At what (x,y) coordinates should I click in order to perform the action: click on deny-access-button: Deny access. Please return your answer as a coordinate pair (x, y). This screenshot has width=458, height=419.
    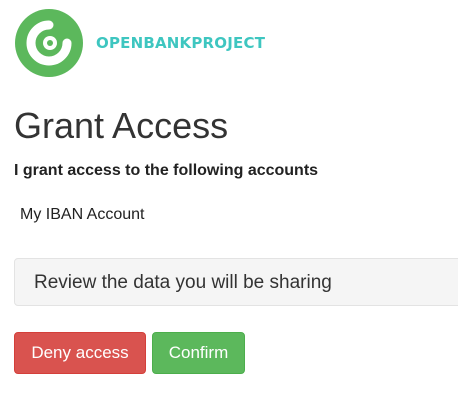
    Looking at the image, I should click on (80, 353).